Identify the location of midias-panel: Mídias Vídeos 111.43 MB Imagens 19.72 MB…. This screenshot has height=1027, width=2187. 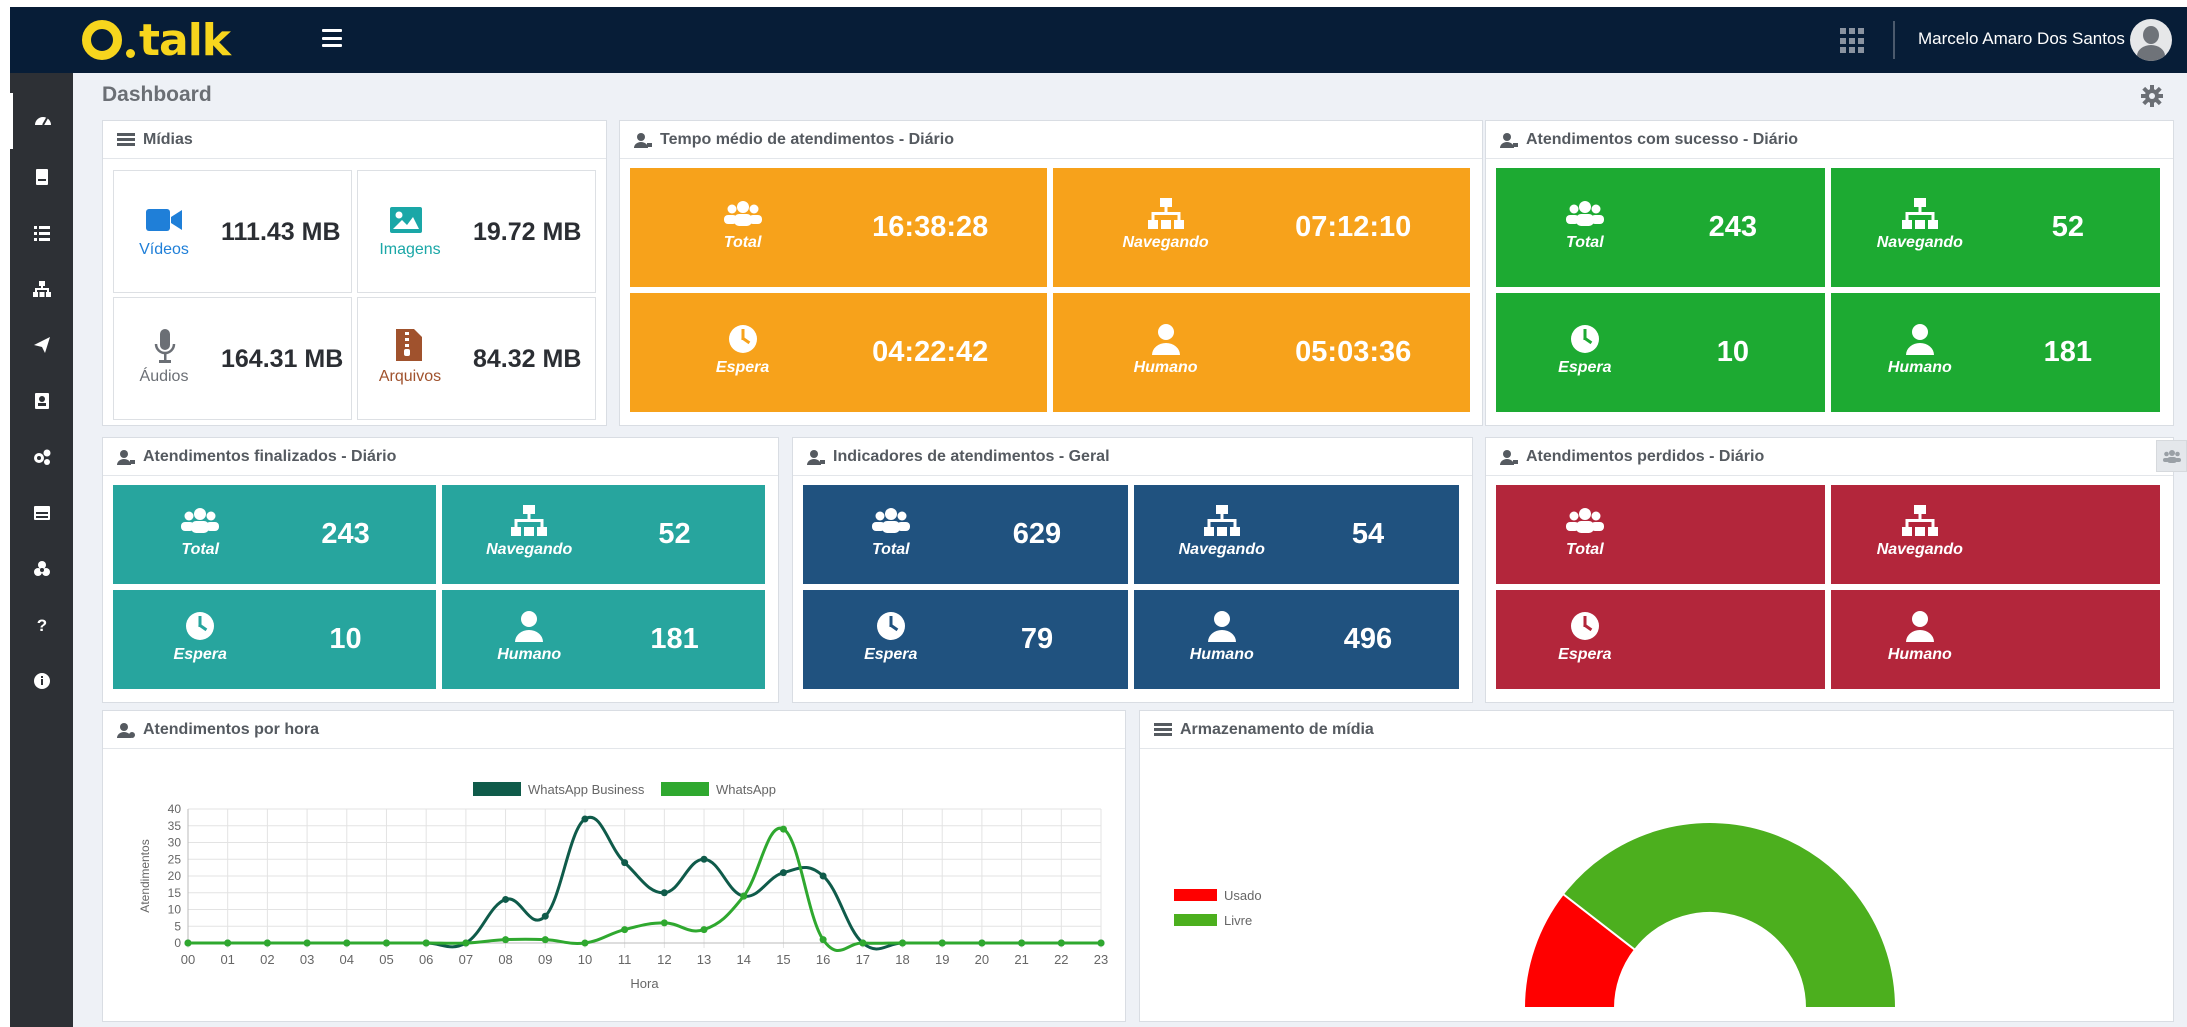
(354, 273).